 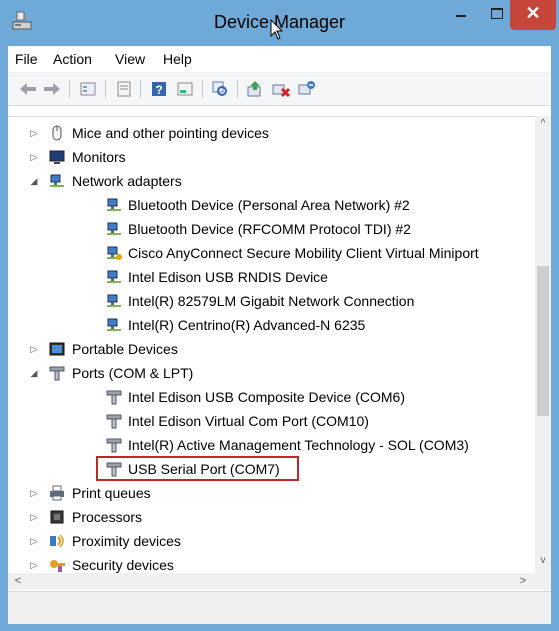 What do you see at coordinates (57, 133) in the screenshot?
I see `mouse-icon` at bounding box center [57, 133].